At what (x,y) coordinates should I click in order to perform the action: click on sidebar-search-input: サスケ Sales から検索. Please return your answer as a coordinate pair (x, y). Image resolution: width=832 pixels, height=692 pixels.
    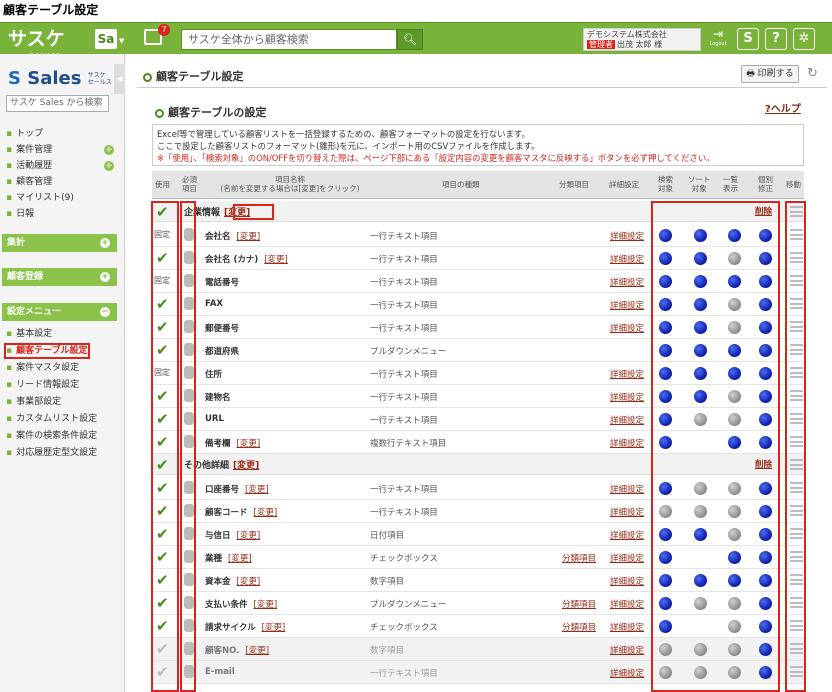
    Looking at the image, I should click on (57, 103).